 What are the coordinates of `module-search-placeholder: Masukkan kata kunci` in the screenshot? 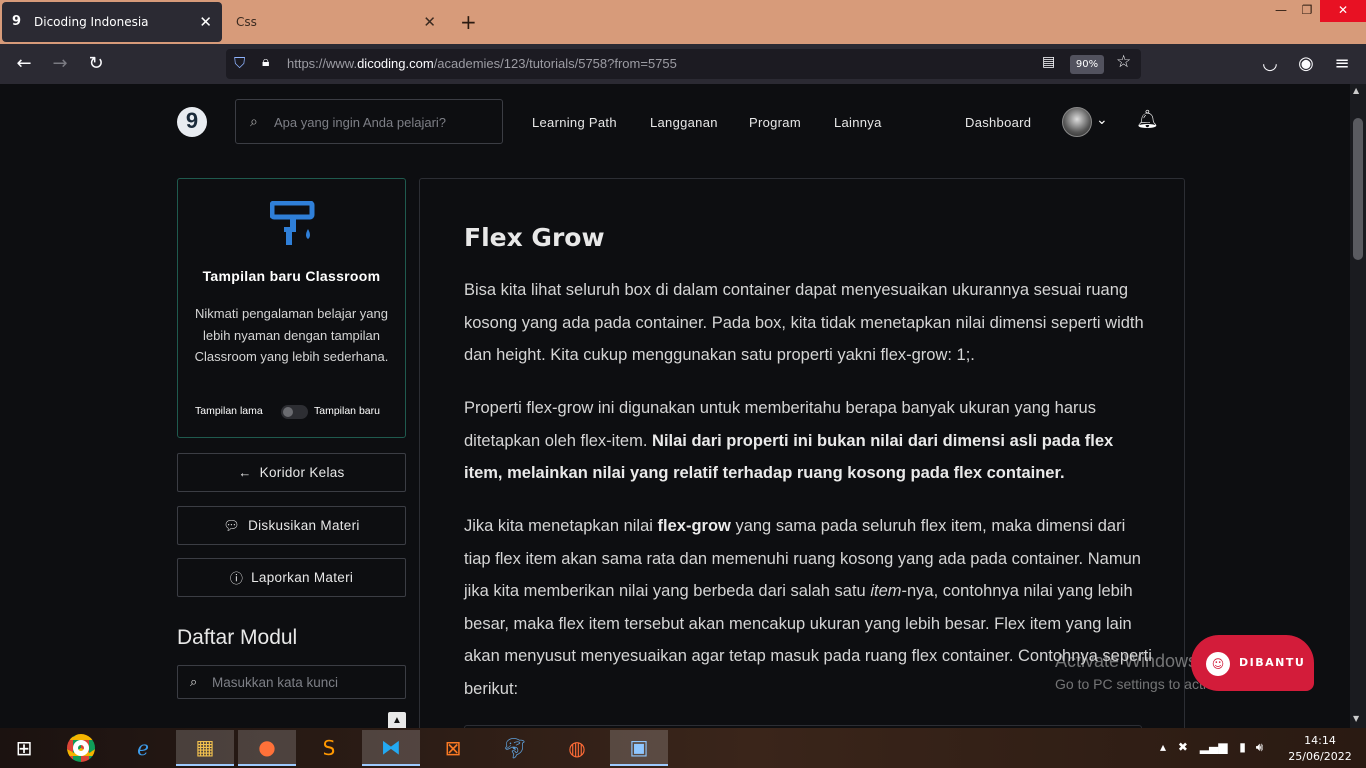 It's located at (275, 682).